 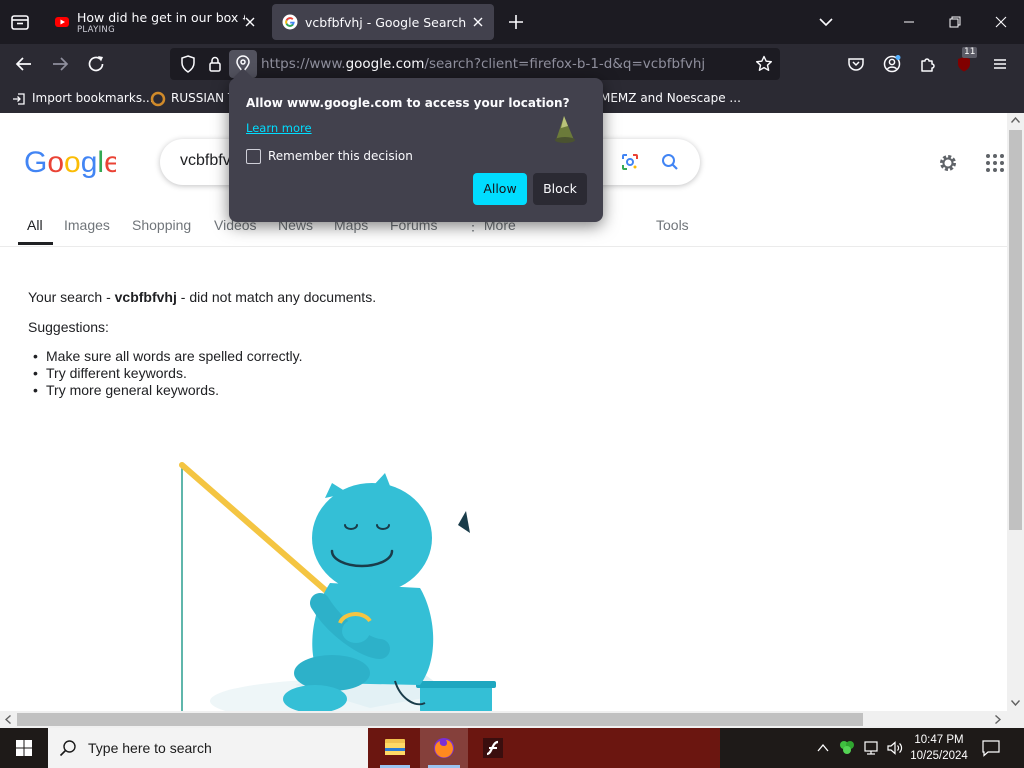 I want to click on system-clock: 10:47 PM 10/25/2024, so click(x=939, y=748).